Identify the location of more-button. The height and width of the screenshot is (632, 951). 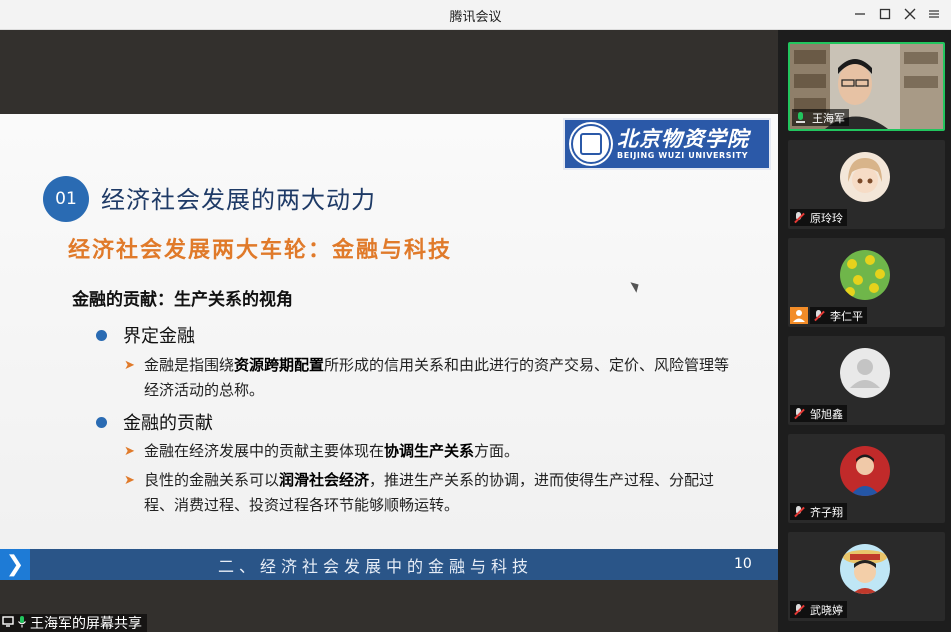
(934, 14).